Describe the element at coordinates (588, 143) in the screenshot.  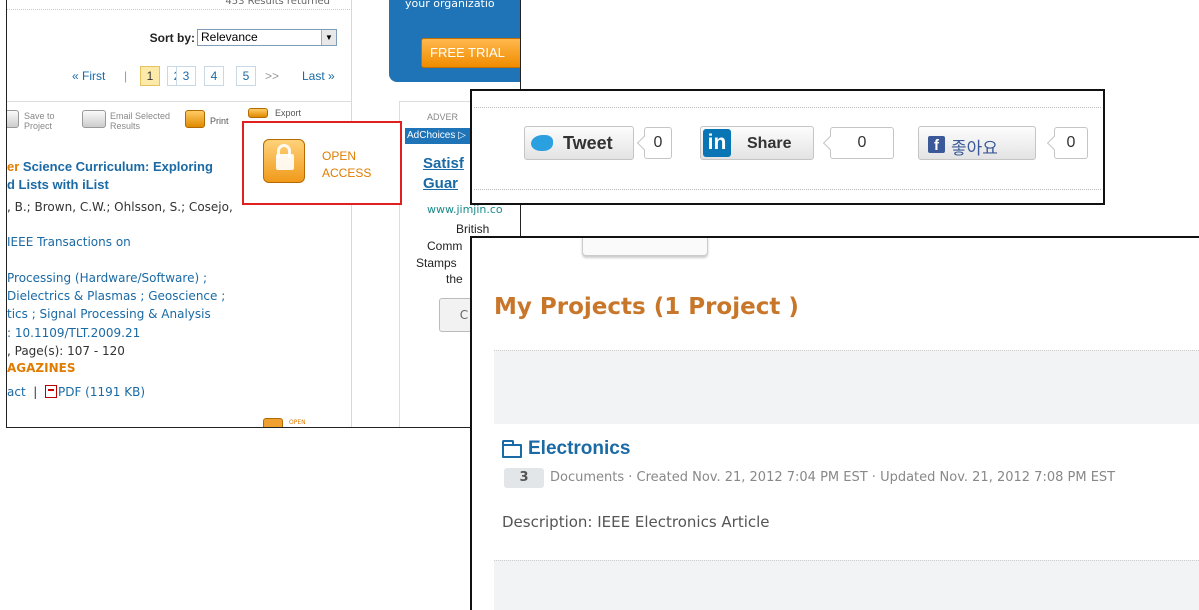
I see `tweet-label: Tweet` at that location.